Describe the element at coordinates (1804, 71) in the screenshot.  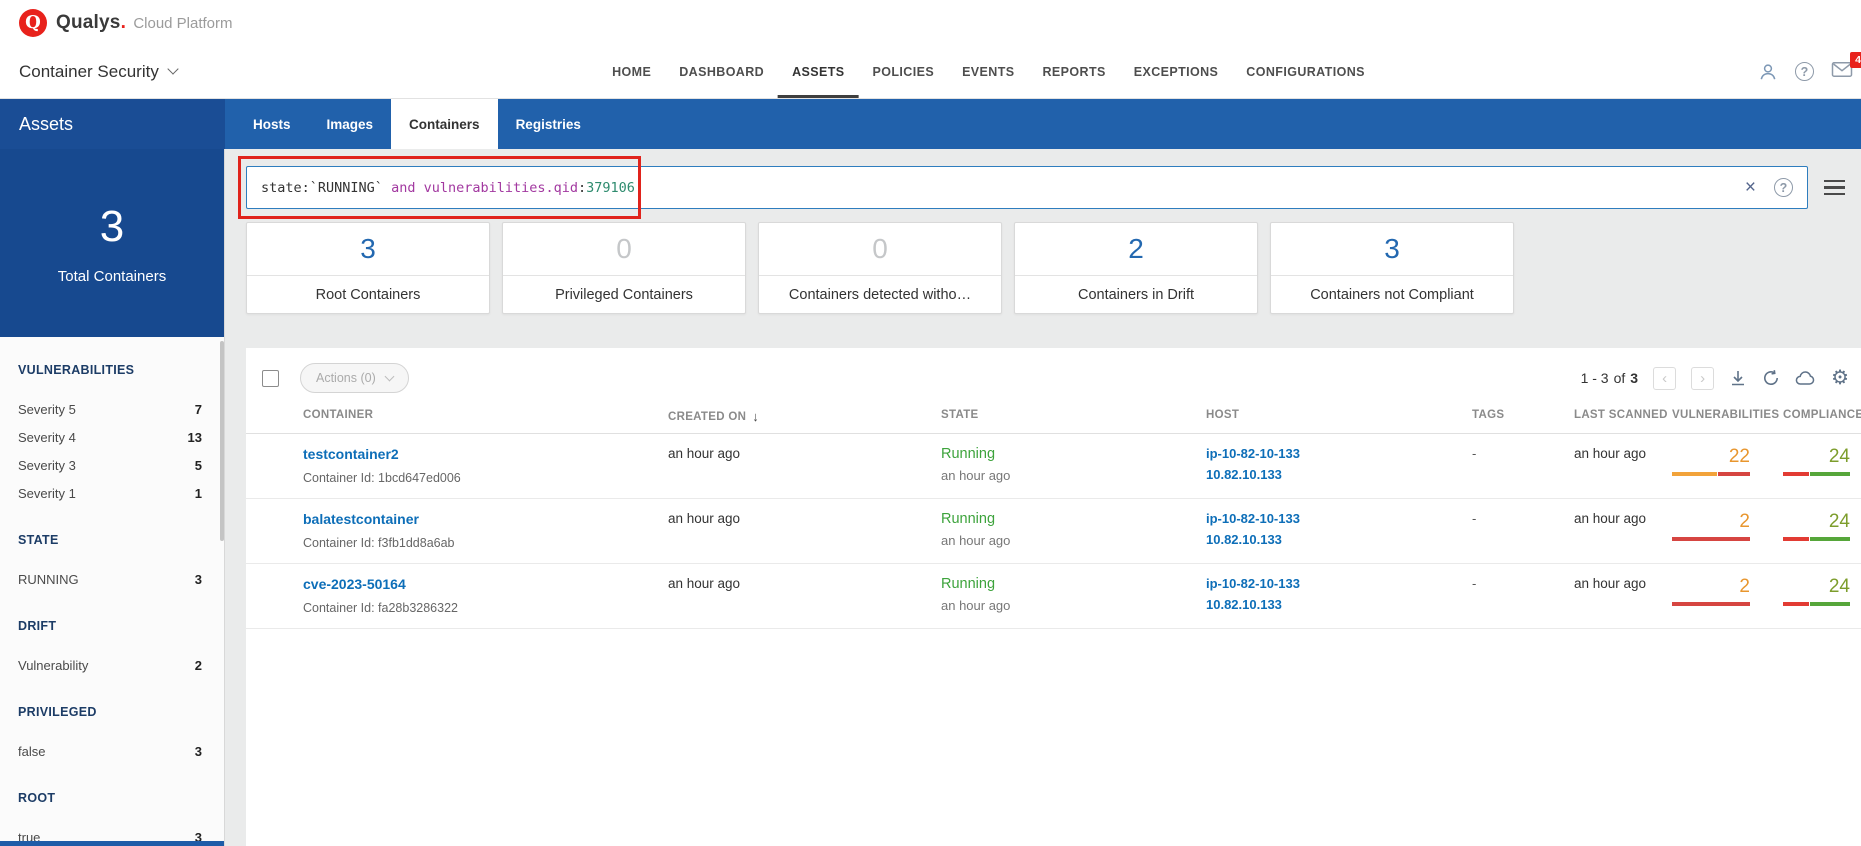
I see `help-icon: ?` at that location.